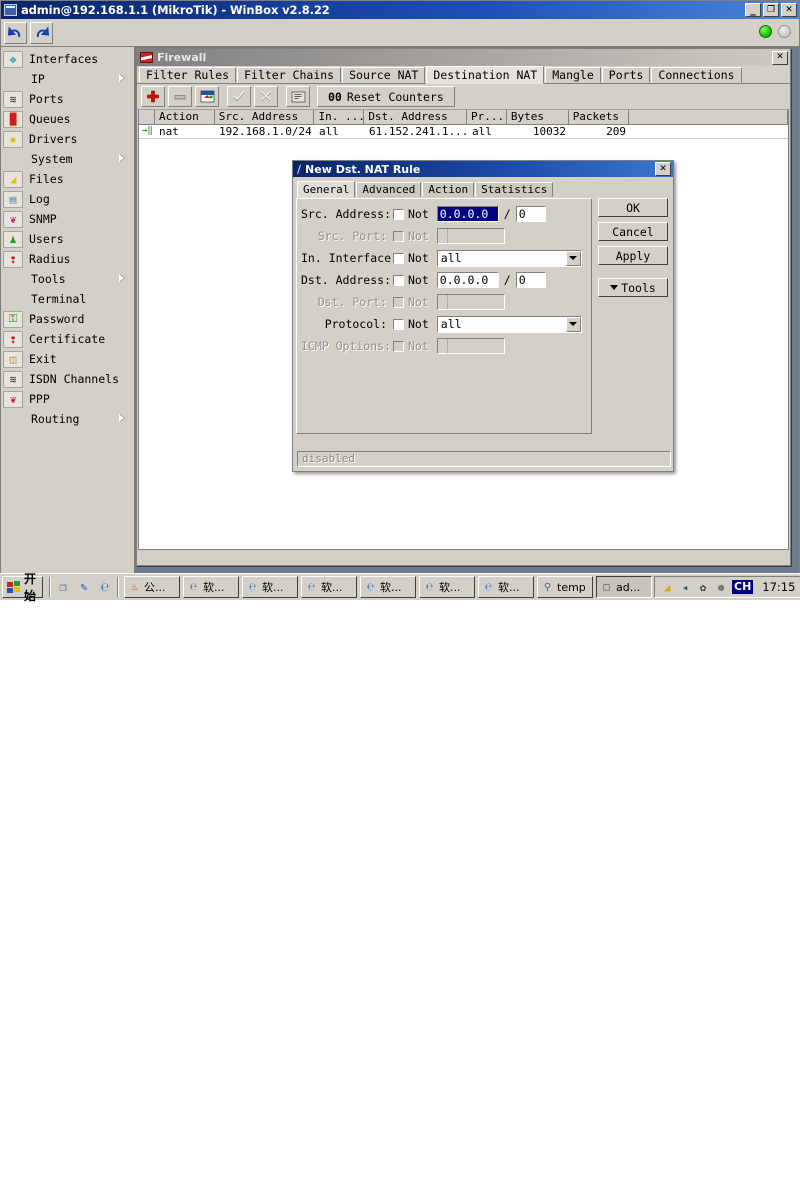 Image resolution: width=800 pixels, height=1200 pixels. I want to click on dialog-tab-general: General, so click(326, 189).